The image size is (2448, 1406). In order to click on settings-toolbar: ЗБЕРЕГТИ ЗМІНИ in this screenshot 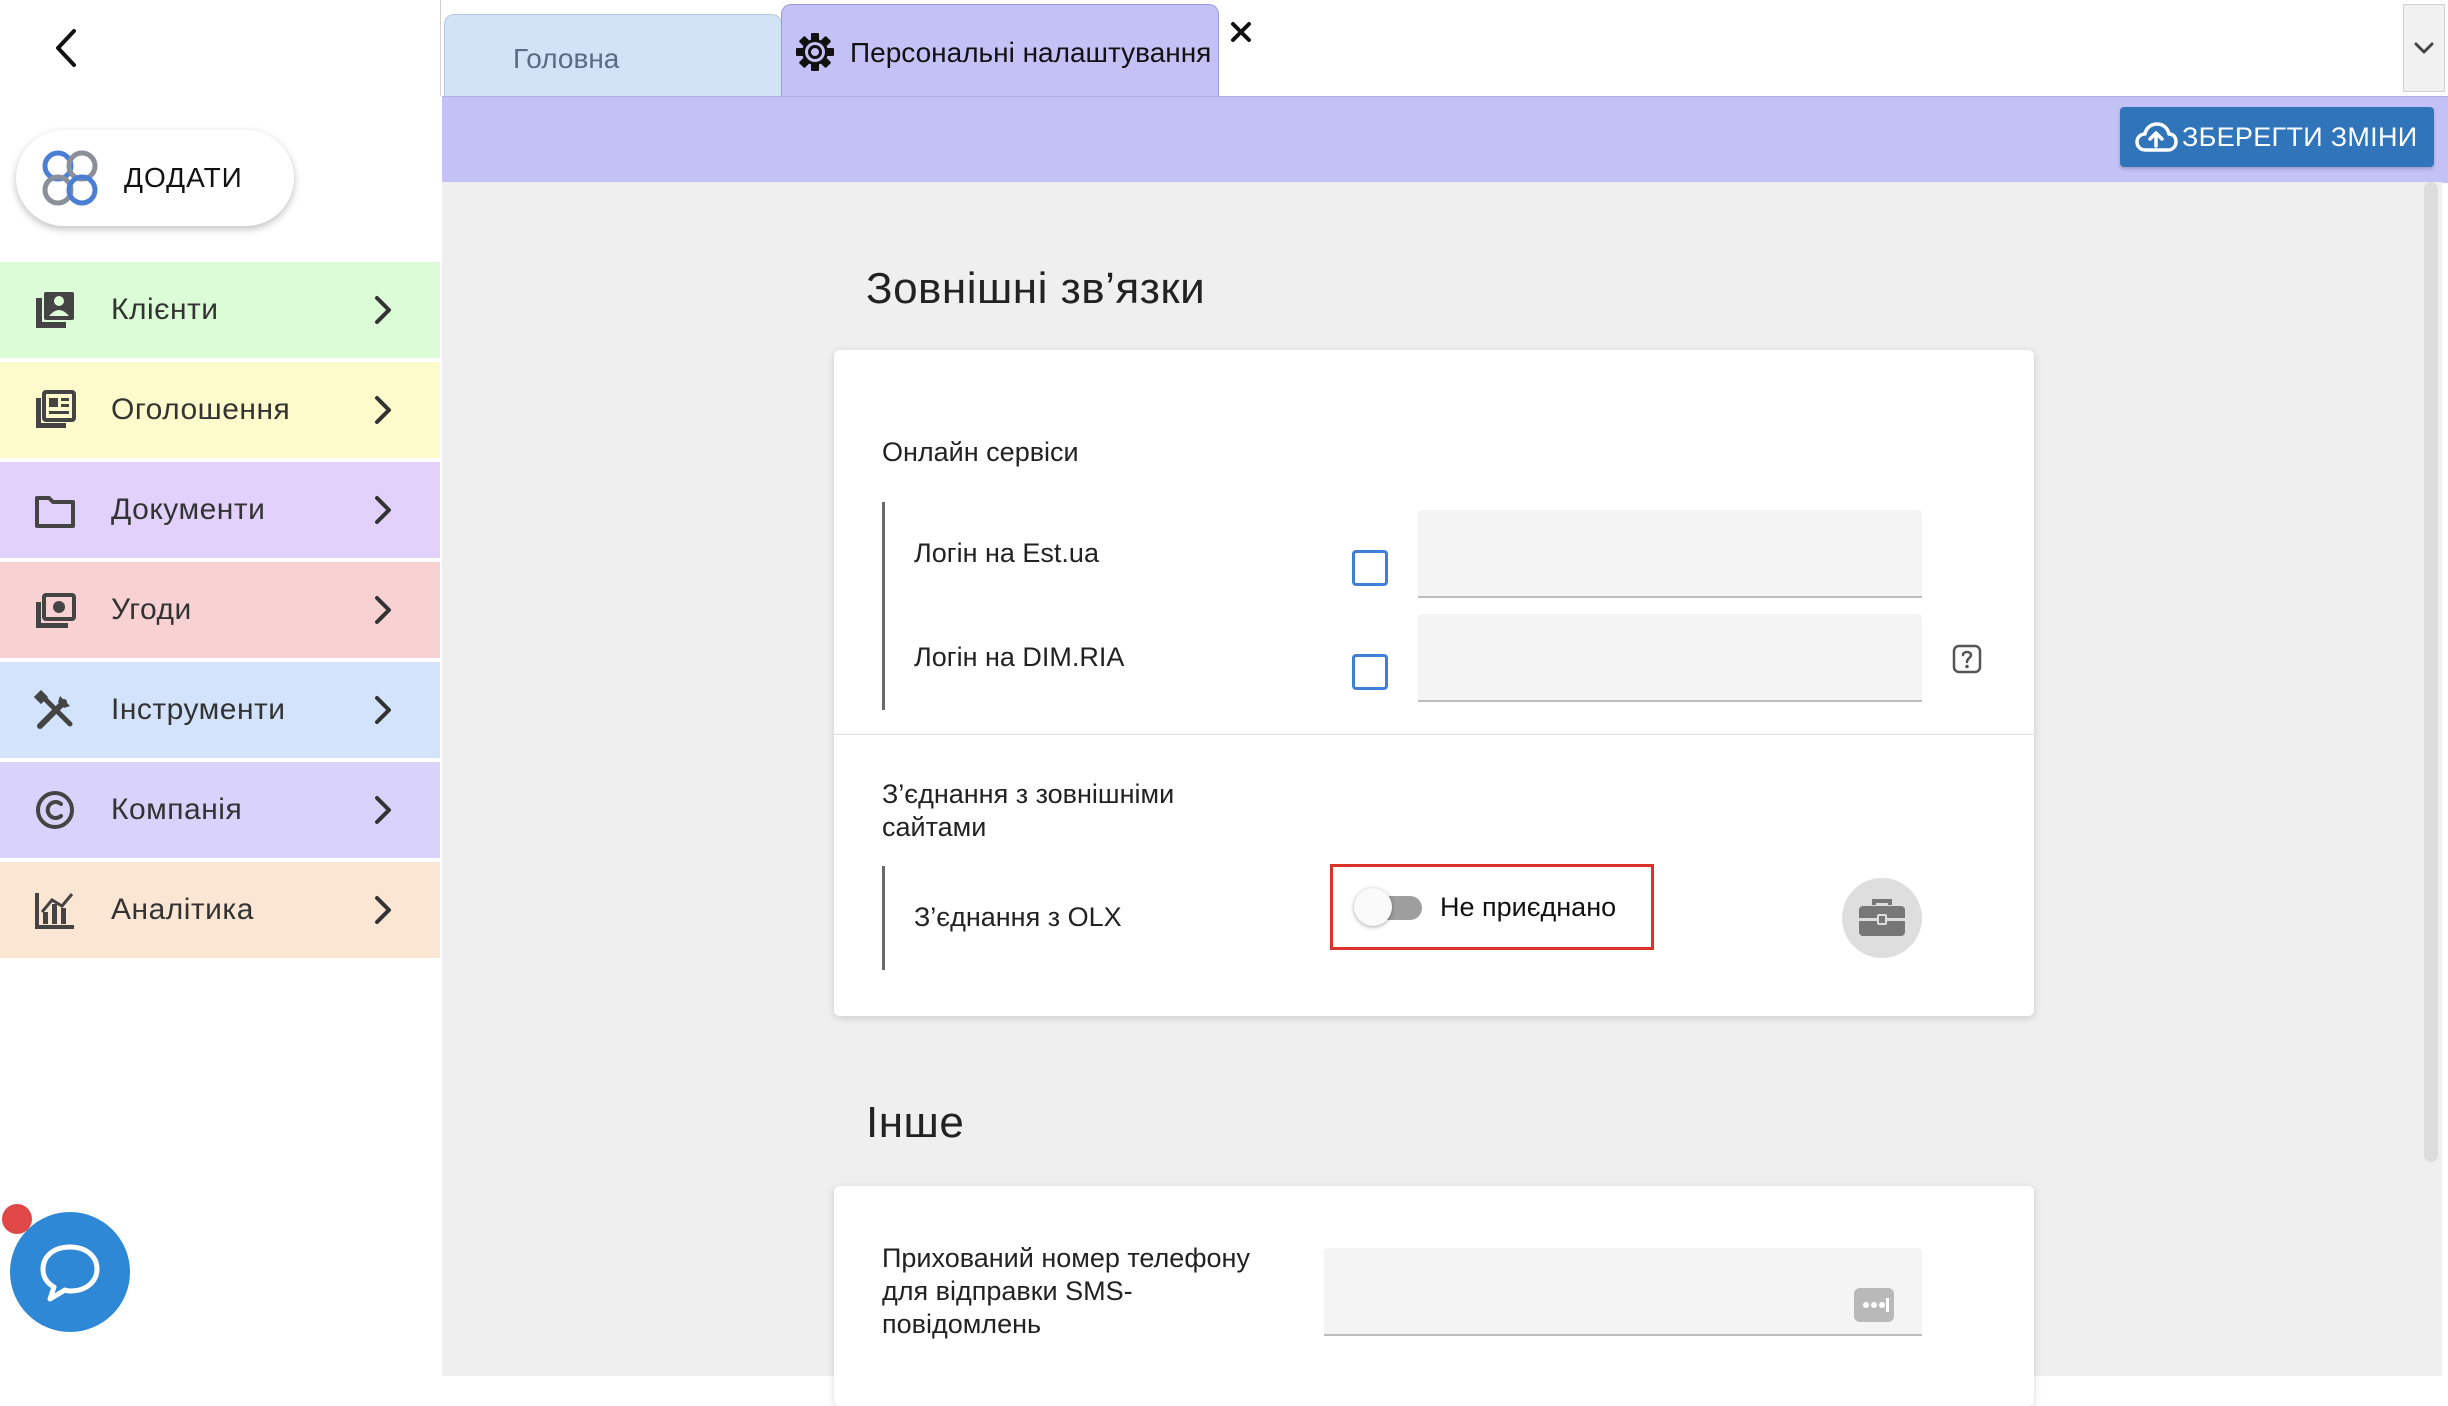, I will do `click(1445, 139)`.